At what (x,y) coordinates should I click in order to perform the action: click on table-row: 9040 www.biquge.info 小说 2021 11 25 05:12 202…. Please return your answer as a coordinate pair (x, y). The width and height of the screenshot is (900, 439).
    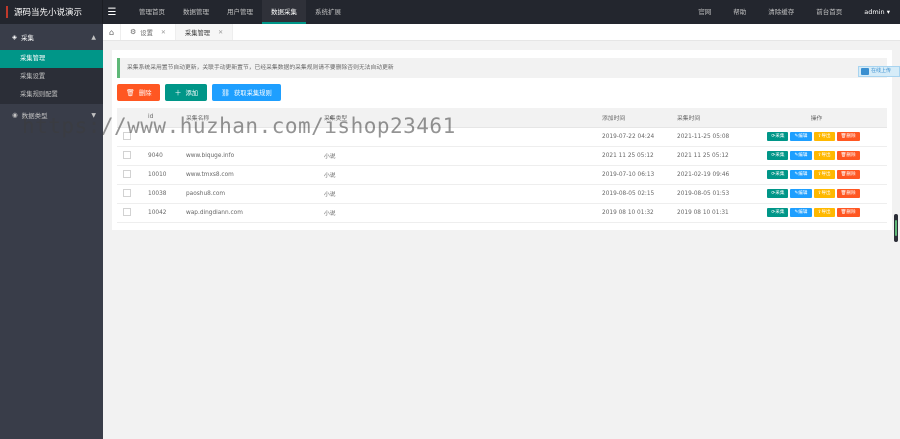
    Looking at the image, I should click on (502, 156).